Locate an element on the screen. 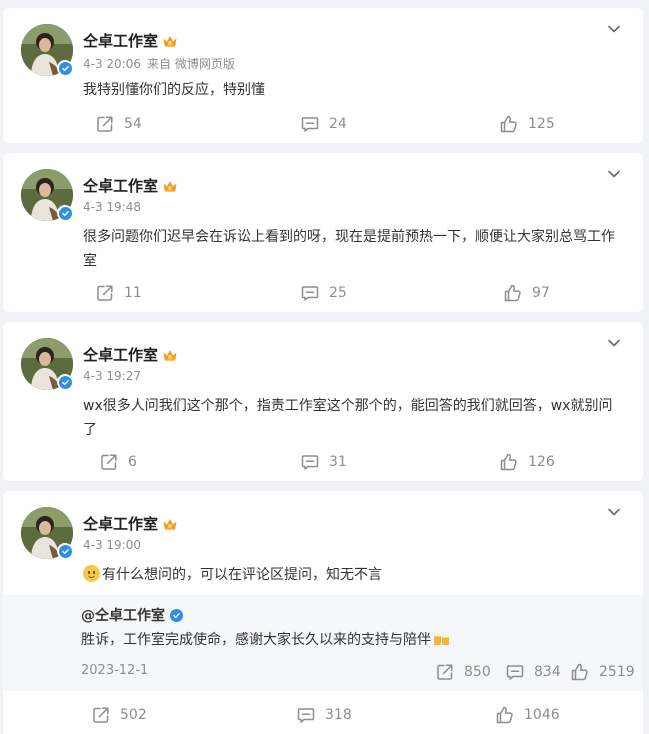  comment-button: 24 is located at coordinates (323, 124).